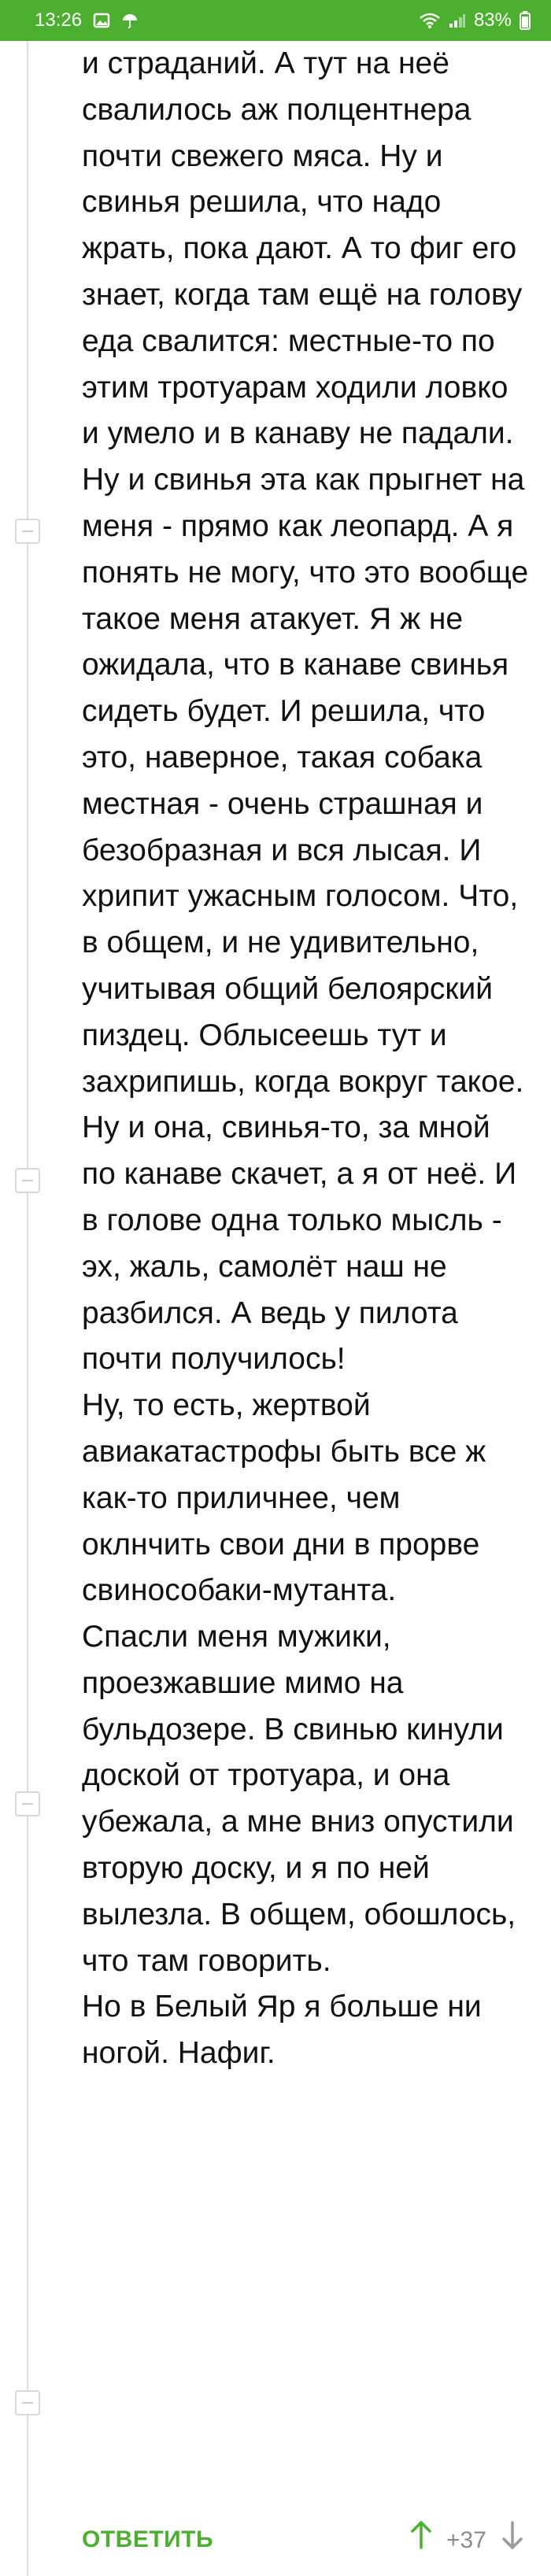 The height and width of the screenshot is (2576, 551). I want to click on battery-icon, so click(525, 20).